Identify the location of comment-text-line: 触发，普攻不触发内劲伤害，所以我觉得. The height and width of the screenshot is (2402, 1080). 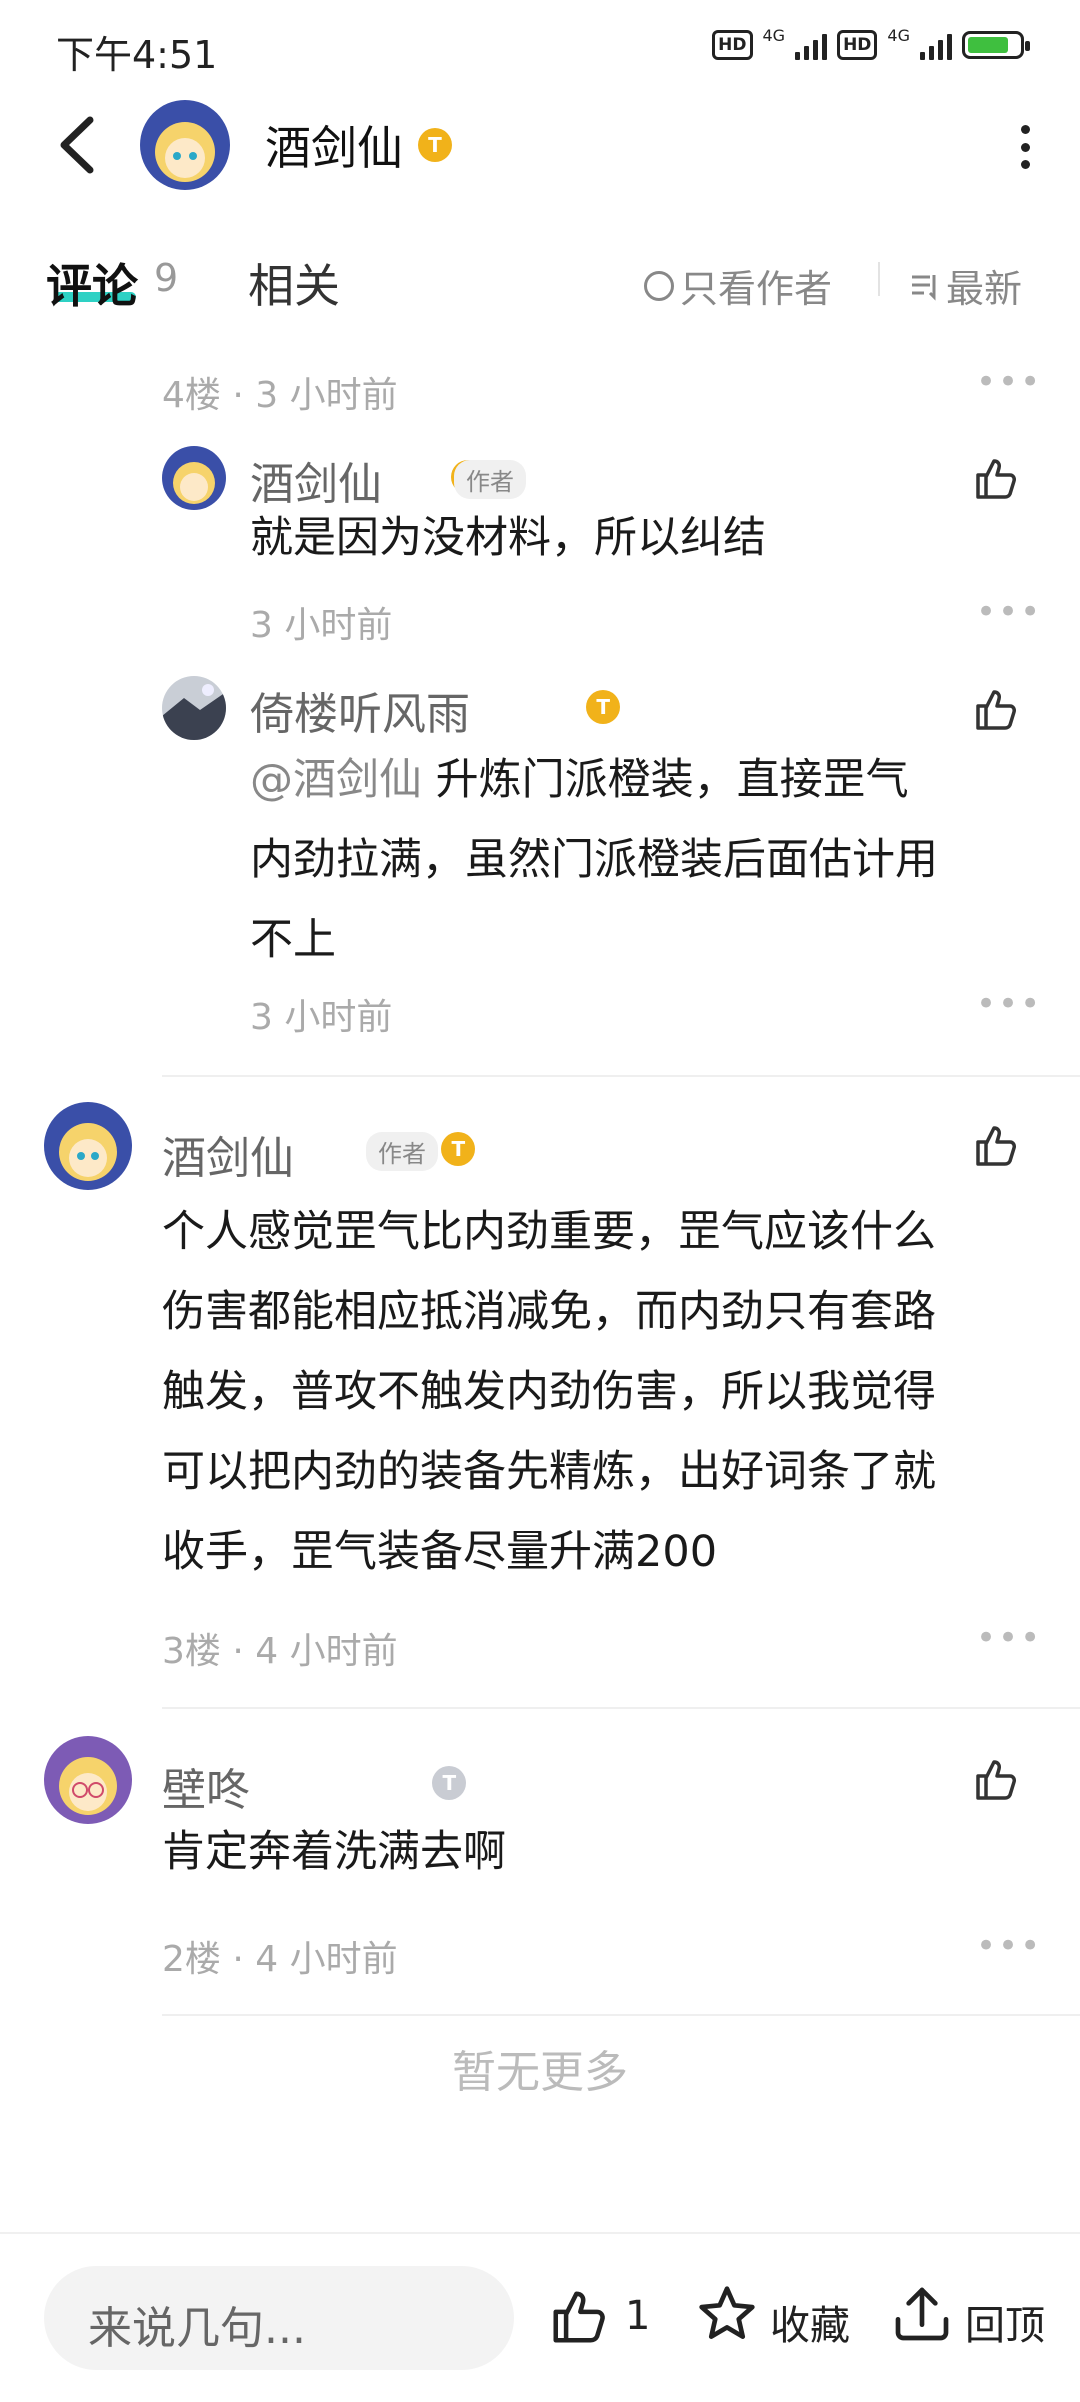
(549, 1392).